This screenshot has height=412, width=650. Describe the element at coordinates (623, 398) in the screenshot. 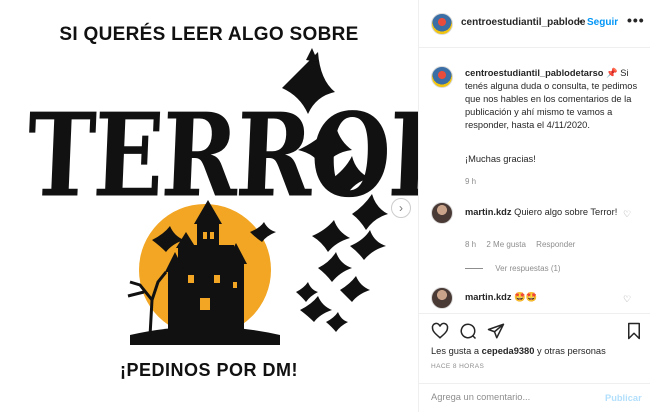

I see `publish-button: Publicar` at that location.